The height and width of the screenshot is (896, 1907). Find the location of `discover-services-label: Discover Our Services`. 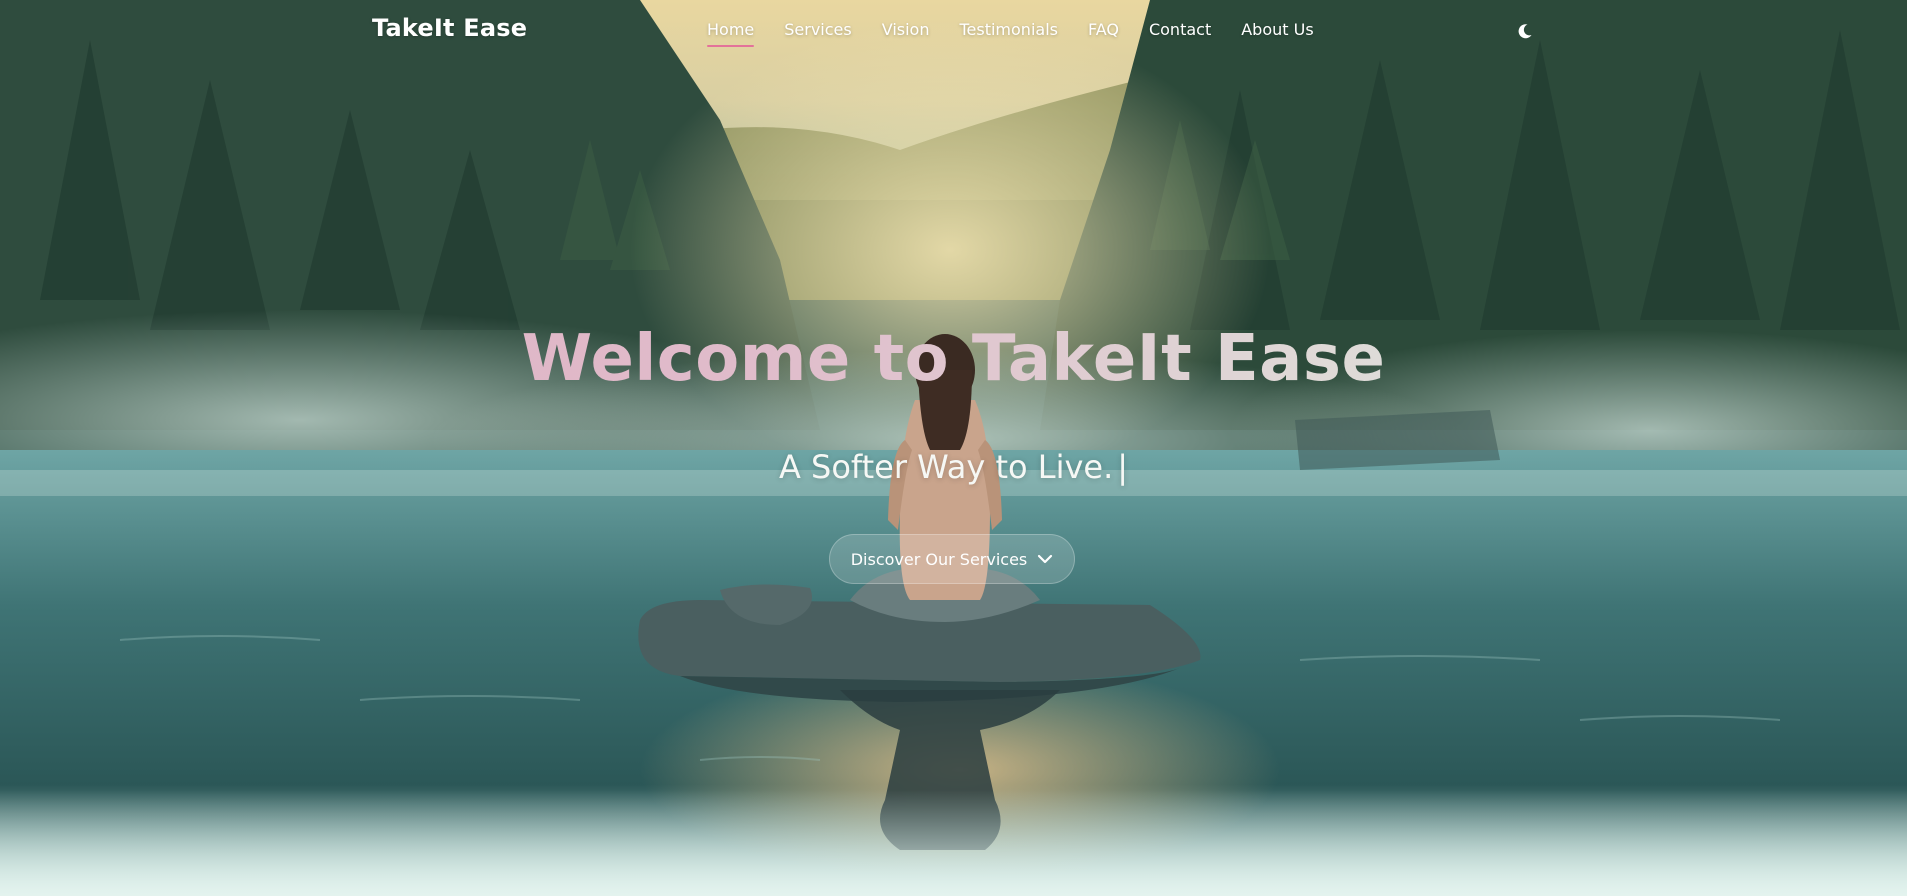

discover-services-label: Discover Our Services is located at coordinates (939, 559).